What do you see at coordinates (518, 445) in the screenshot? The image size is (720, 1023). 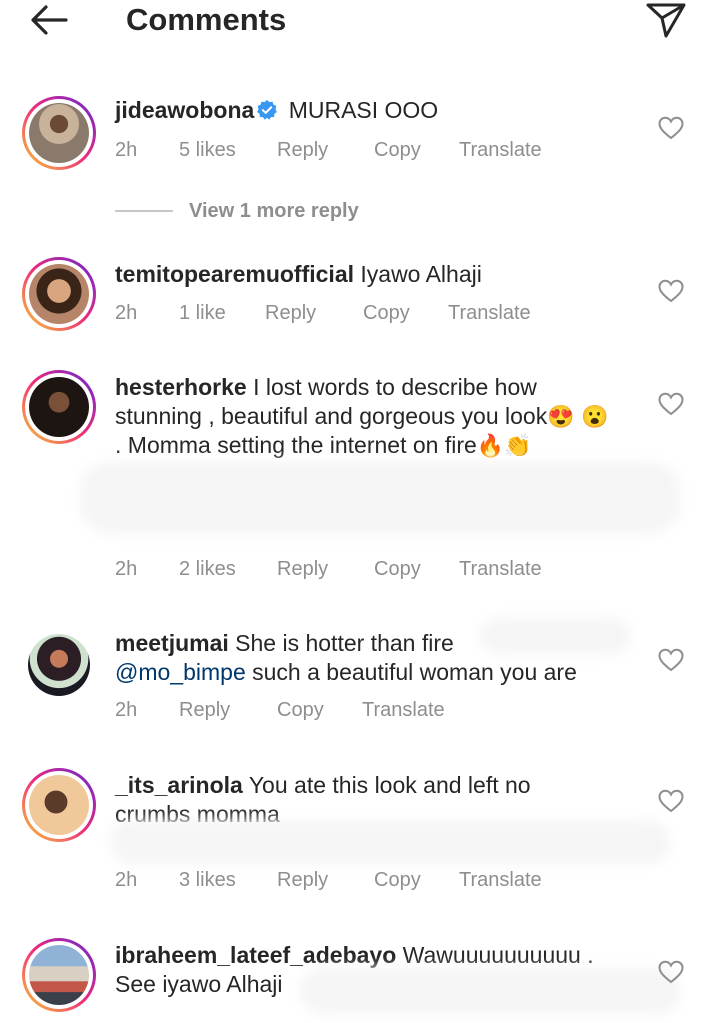 I see `clapping-emoji: 👏` at bounding box center [518, 445].